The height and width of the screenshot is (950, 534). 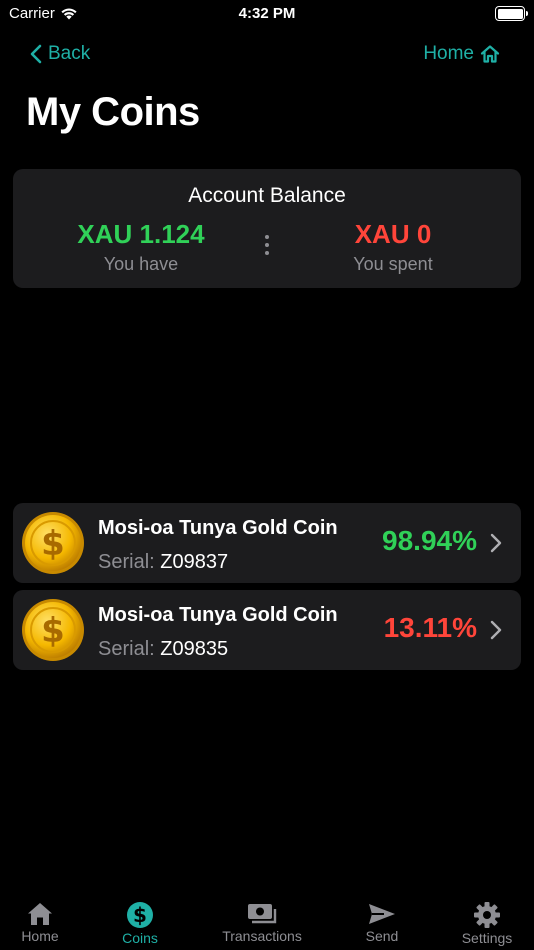 What do you see at coordinates (141, 264) in the screenshot?
I see `balance-have-caption: You have` at bounding box center [141, 264].